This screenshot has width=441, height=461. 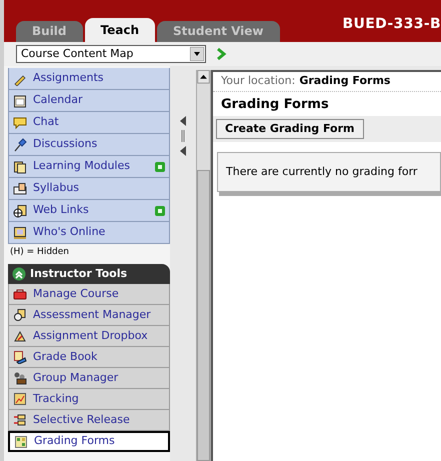 I want to click on book-icon, so click(x=20, y=189).